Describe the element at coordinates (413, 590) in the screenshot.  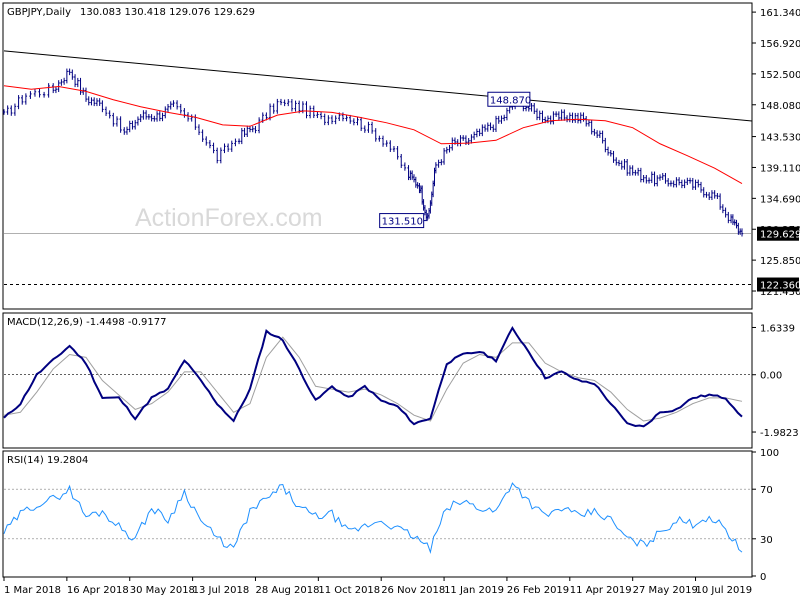
I see `x-tick-label: 26 Nov 2018` at that location.